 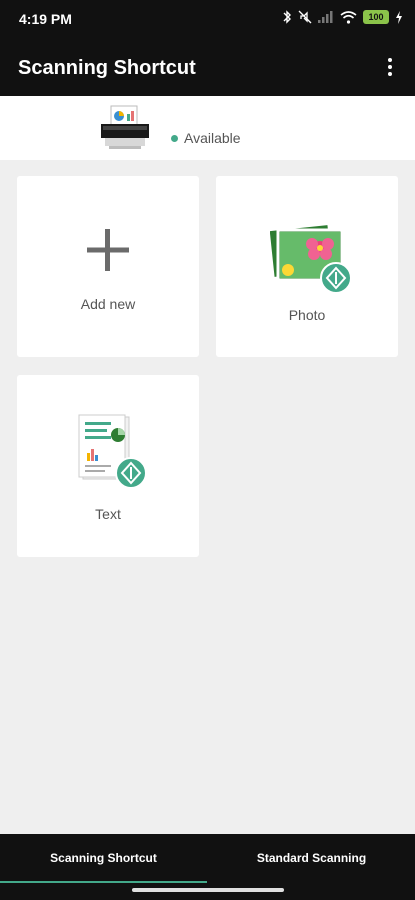 What do you see at coordinates (108, 514) in the screenshot?
I see `text-label: Text` at bounding box center [108, 514].